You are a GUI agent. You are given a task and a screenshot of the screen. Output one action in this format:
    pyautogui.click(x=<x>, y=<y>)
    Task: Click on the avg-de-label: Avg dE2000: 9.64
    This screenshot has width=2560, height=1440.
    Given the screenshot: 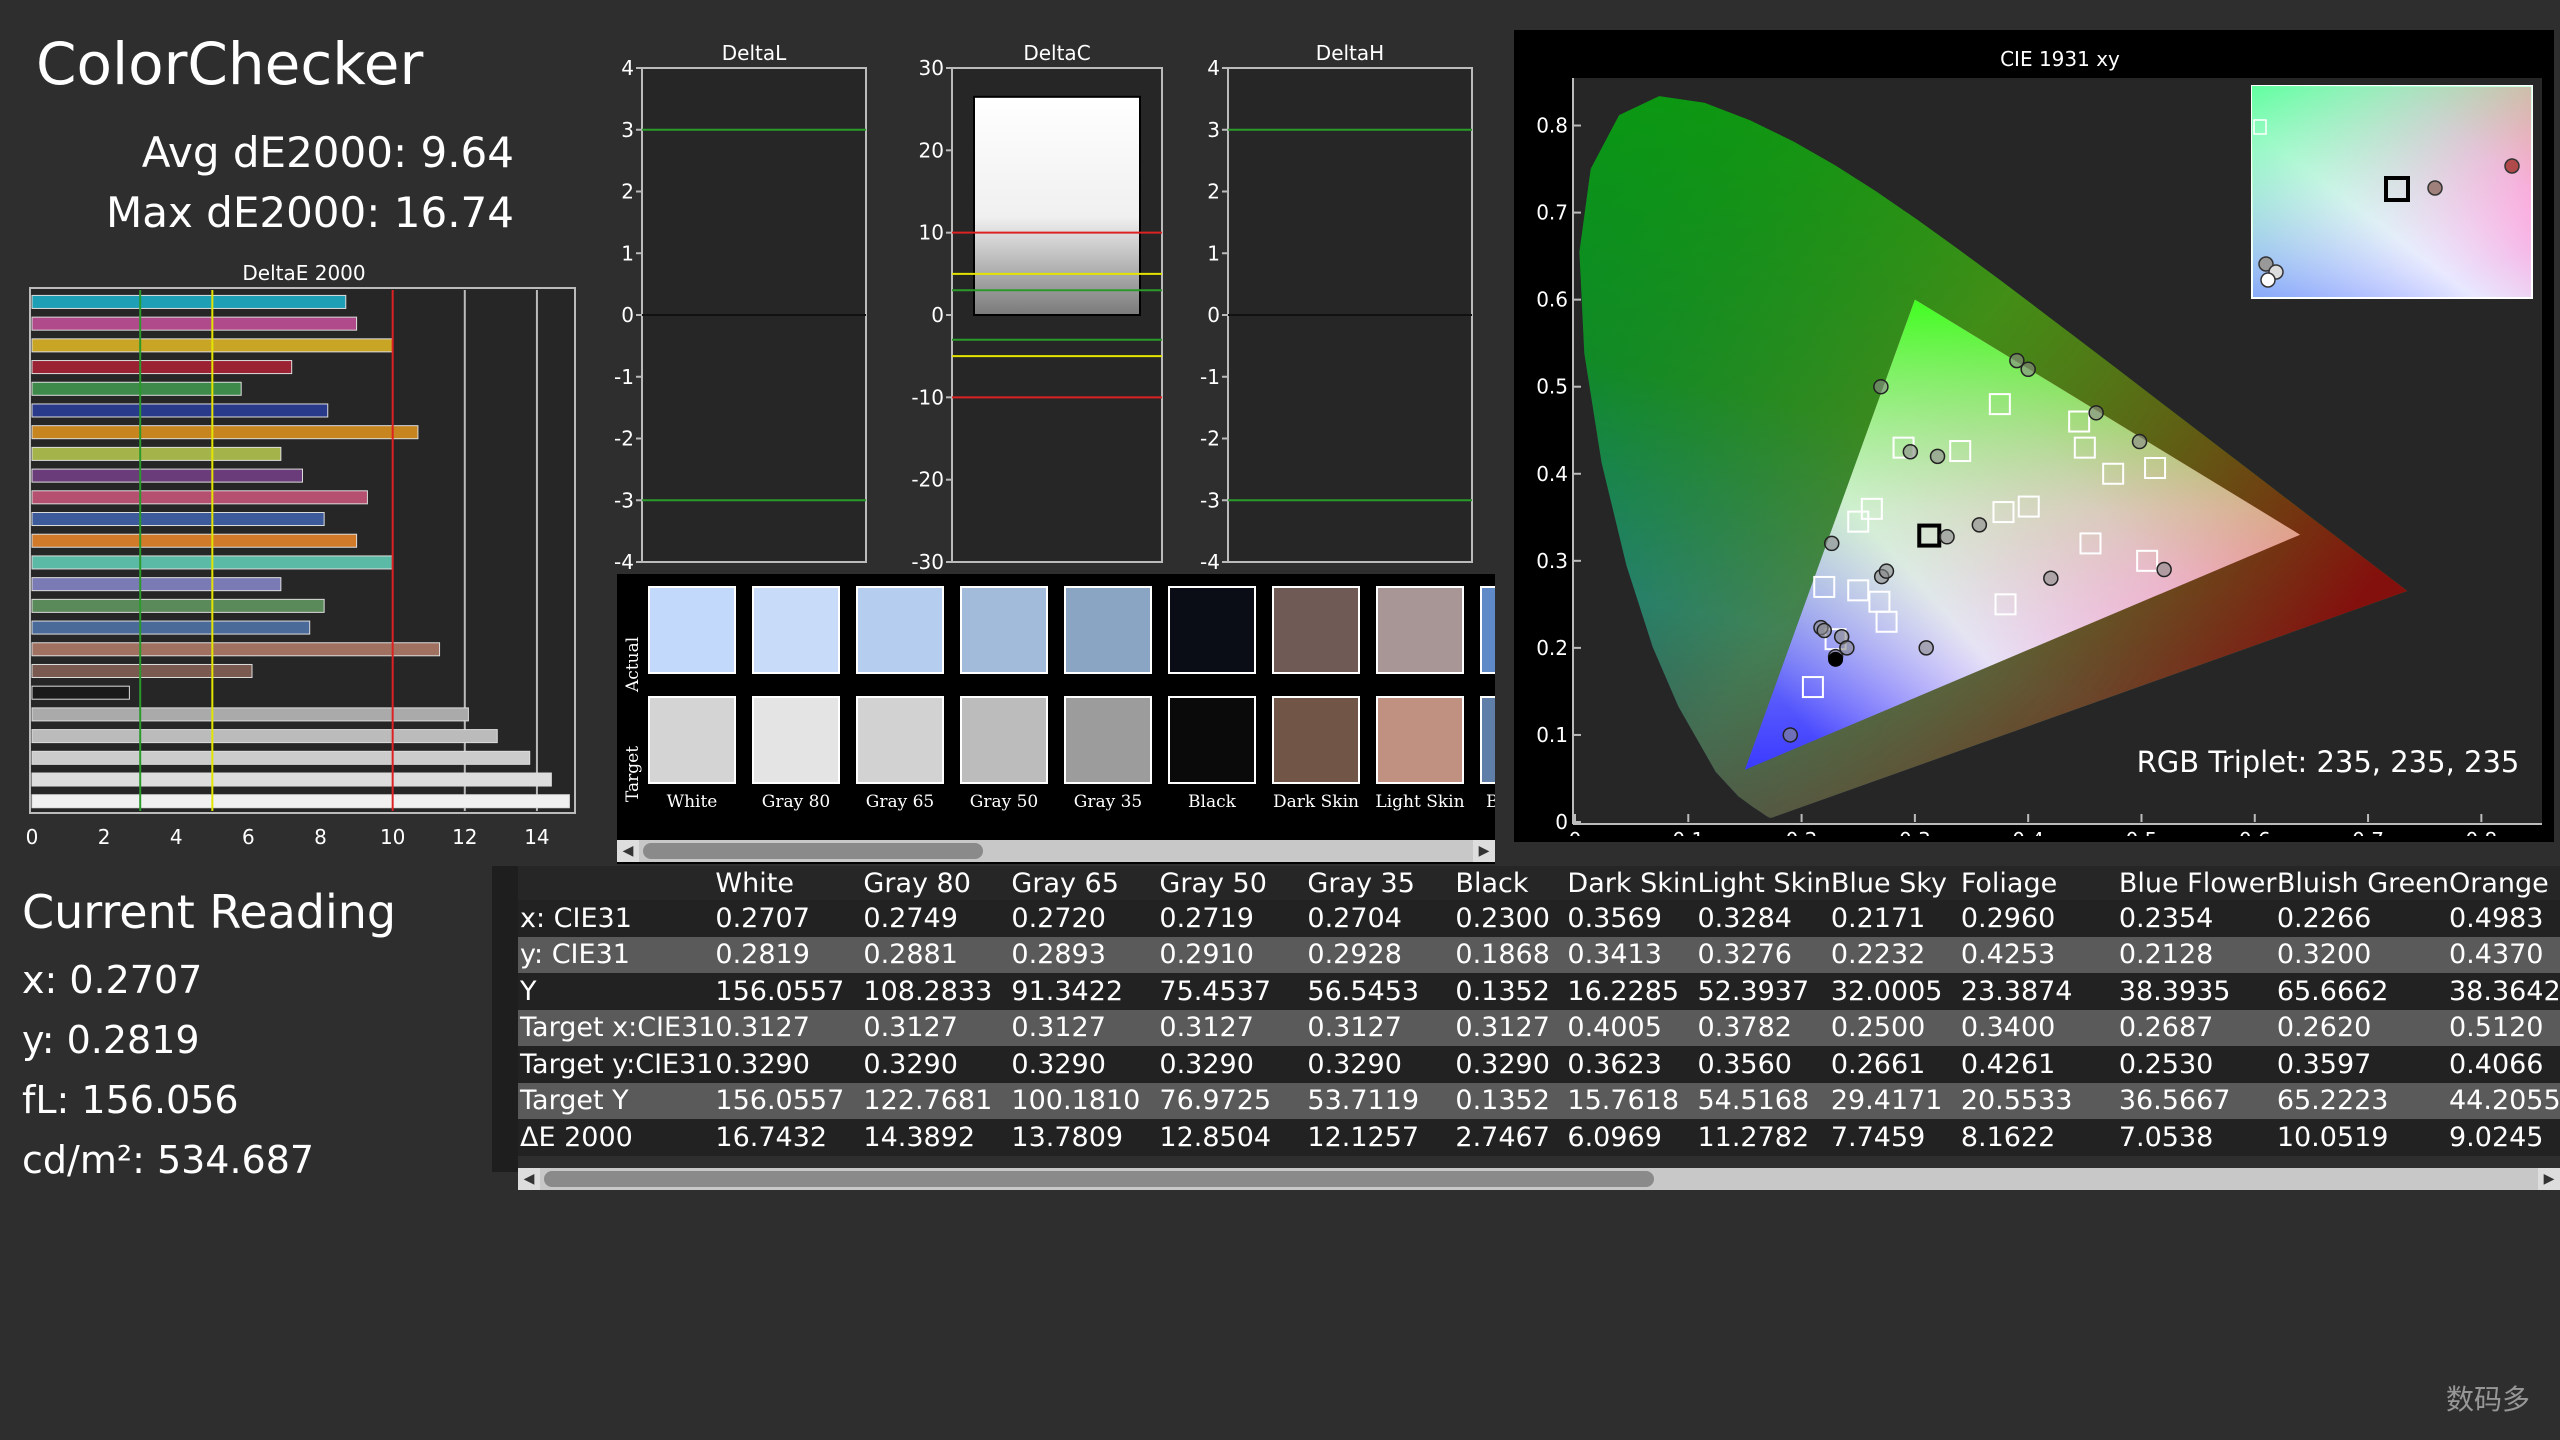 What is the action you would take?
    pyautogui.click(x=327, y=152)
    